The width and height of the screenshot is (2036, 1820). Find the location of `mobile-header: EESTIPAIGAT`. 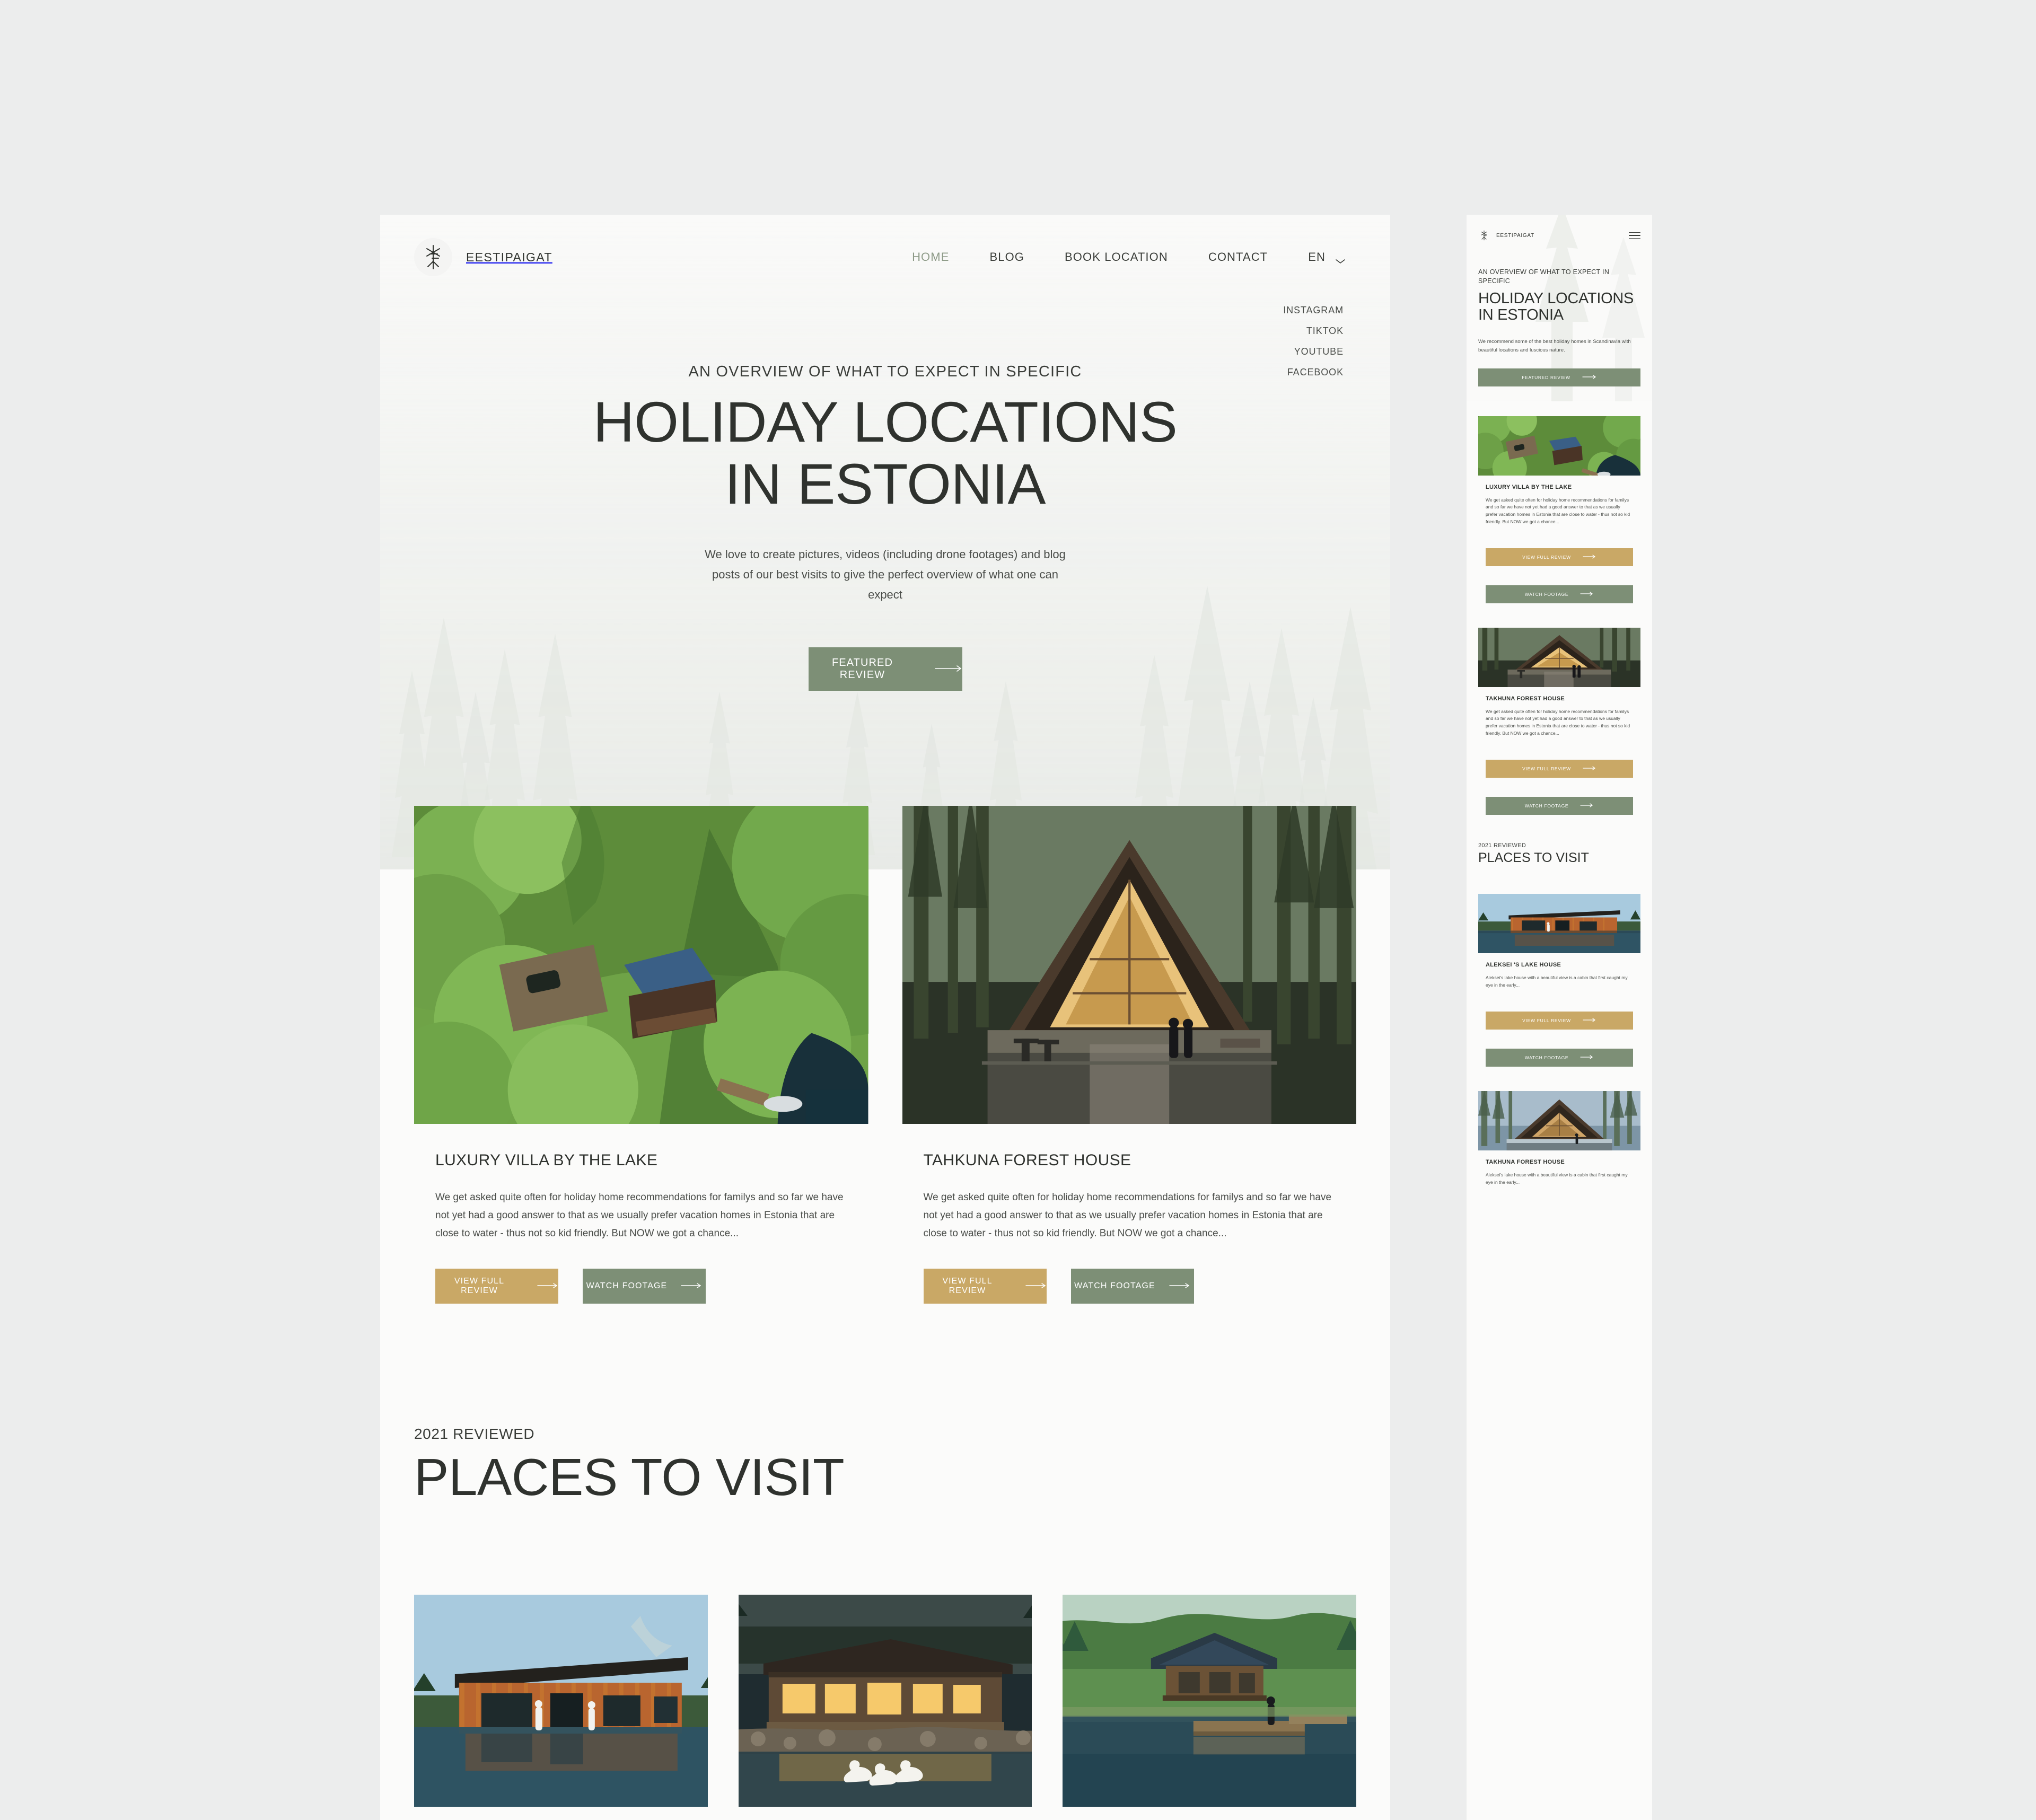

mobile-header: EESTIPAIGAT is located at coordinates (1559, 228).